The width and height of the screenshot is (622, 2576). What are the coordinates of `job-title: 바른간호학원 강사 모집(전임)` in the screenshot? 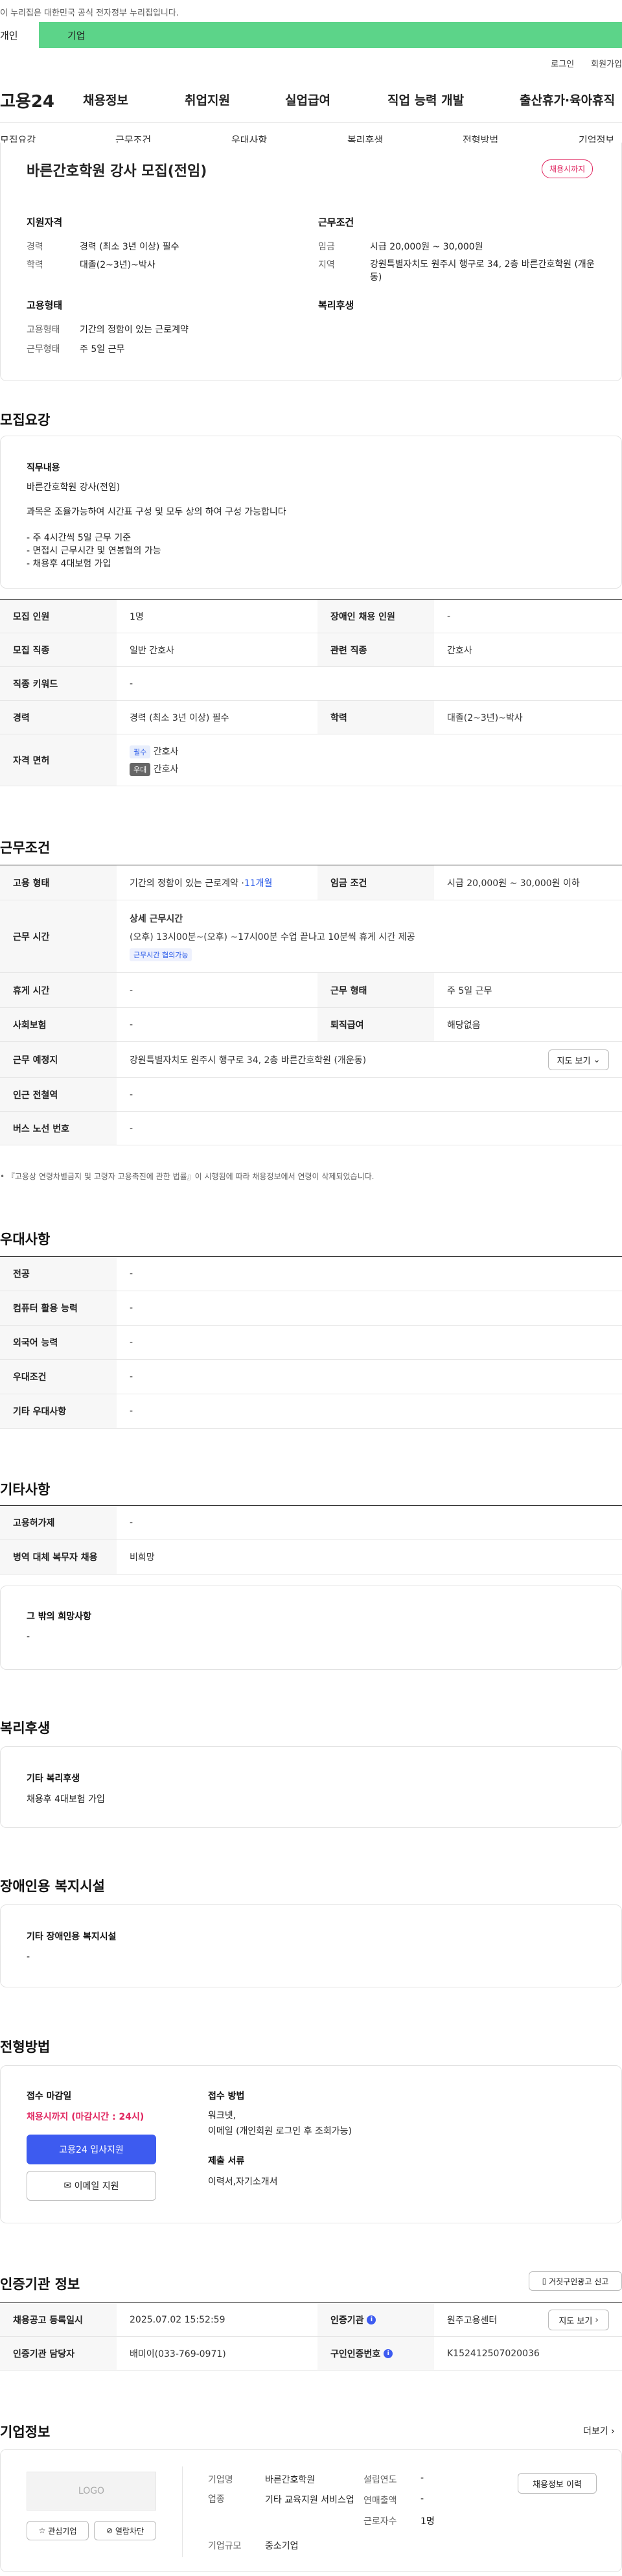 It's located at (117, 171).